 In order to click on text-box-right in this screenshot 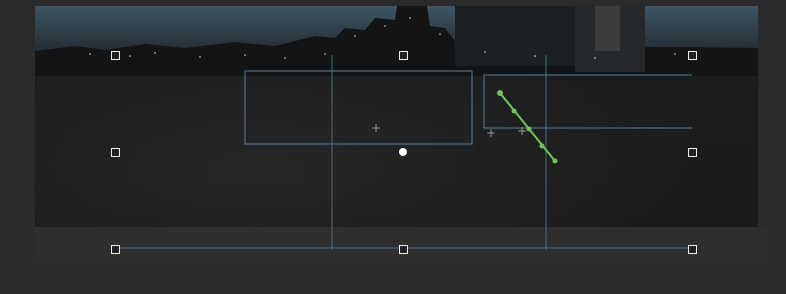, I will do `click(587, 101)`.